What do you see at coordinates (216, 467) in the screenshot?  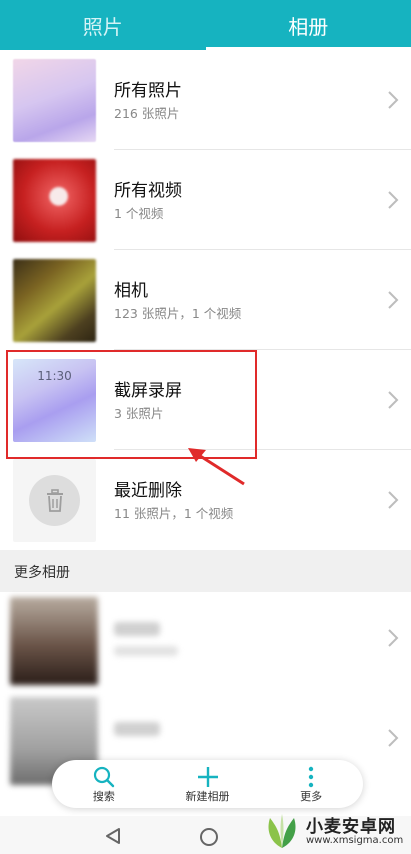 I see `annotation-arrow-icon` at bounding box center [216, 467].